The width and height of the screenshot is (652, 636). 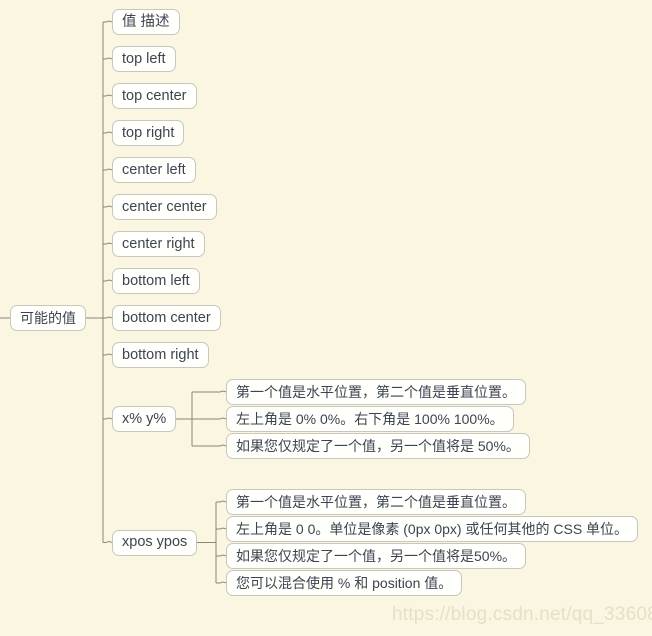 I want to click on branch-node: center right, so click(x=158, y=244).